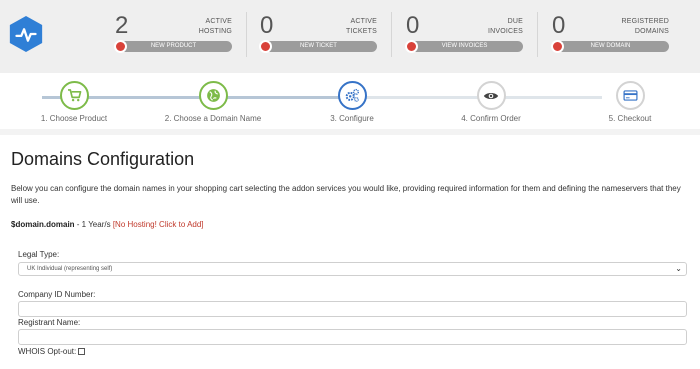  What do you see at coordinates (352, 269) in the screenshot?
I see `legal-type-select: UK Individual (representing self) ⌄` at bounding box center [352, 269].